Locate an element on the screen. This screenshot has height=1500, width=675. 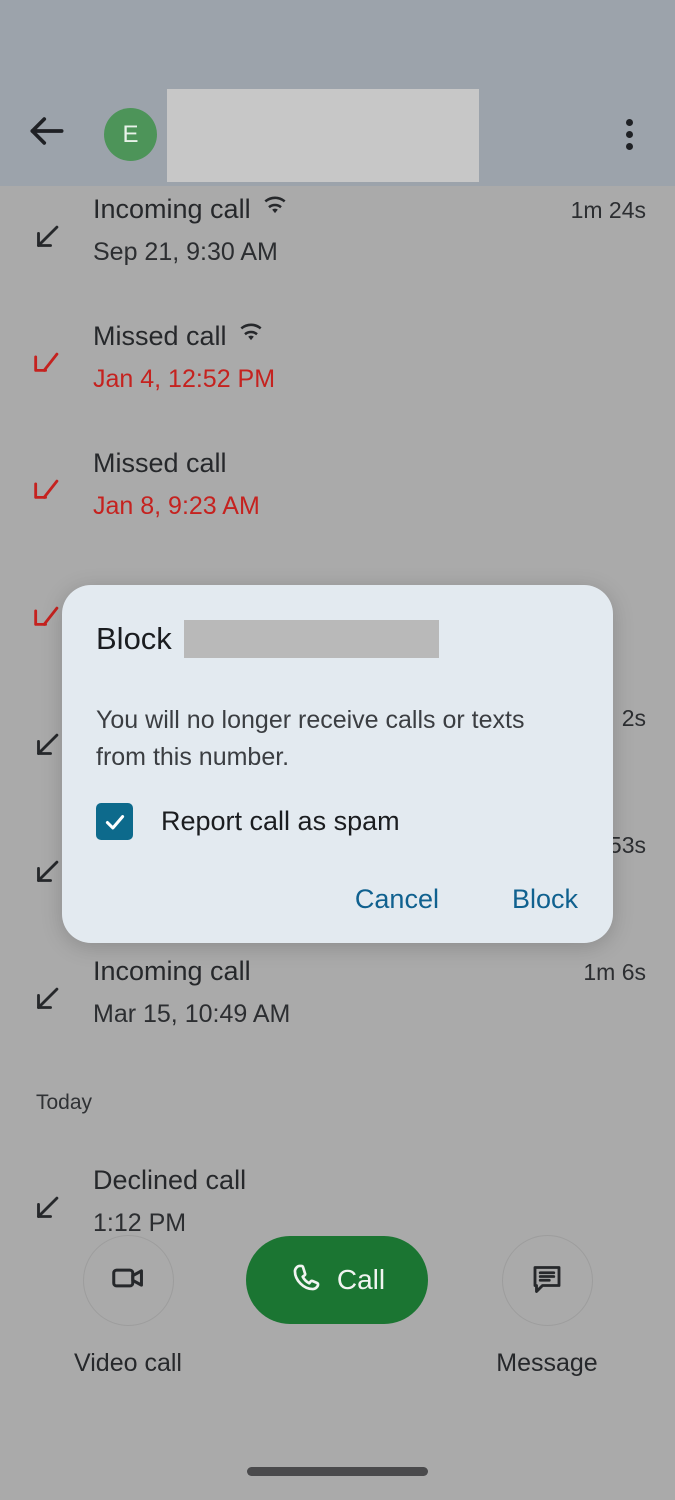
message-button: Message is located at coordinates (547, 1306).